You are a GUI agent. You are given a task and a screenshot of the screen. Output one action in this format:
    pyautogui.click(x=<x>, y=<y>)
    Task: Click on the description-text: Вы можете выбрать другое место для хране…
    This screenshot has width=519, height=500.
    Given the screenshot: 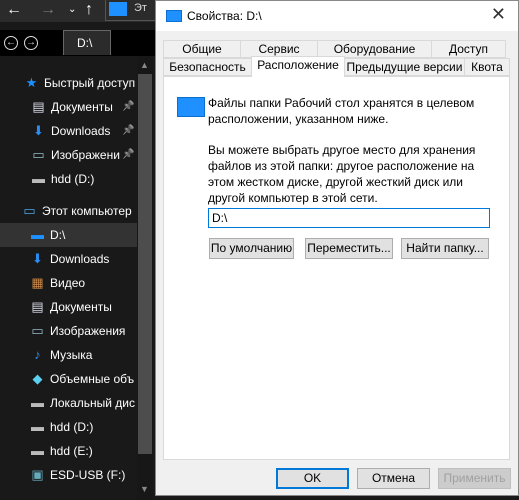 What is the action you would take?
    pyautogui.click(x=342, y=174)
    